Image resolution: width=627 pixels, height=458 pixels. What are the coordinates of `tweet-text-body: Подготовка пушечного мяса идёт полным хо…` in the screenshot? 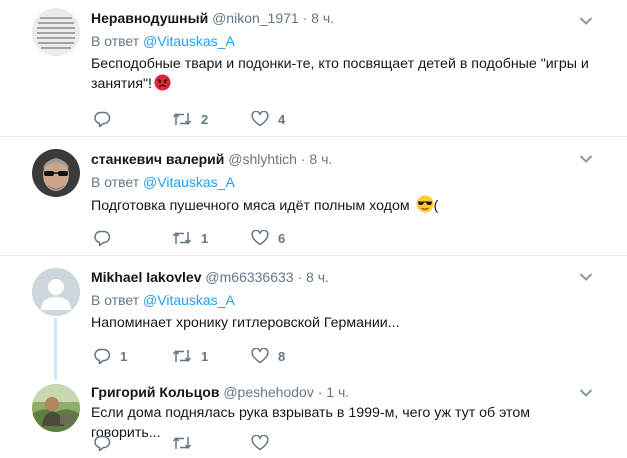 It's located at (250, 206).